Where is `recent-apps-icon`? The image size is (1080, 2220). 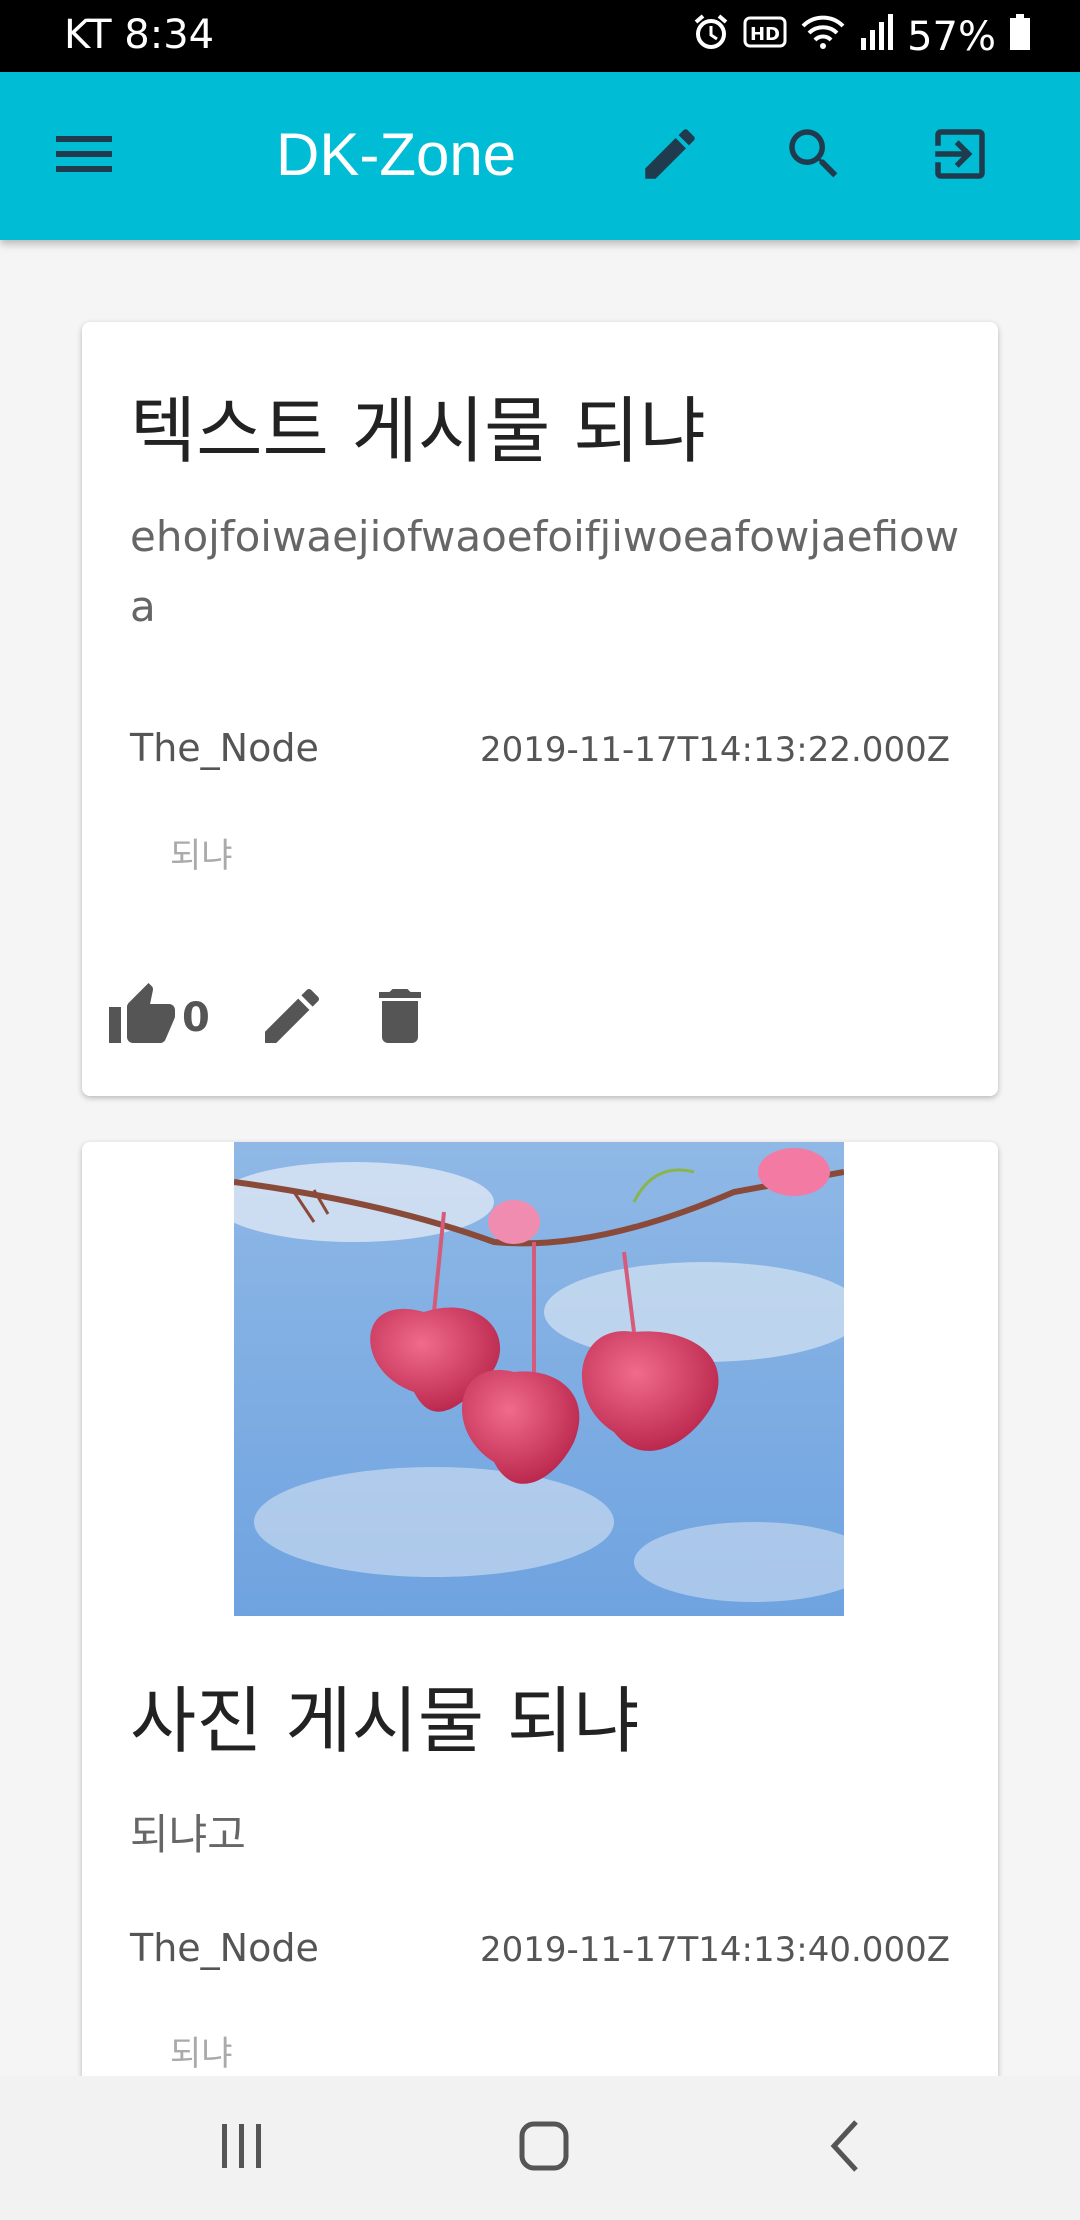
recent-apps-icon is located at coordinates (242, 2148).